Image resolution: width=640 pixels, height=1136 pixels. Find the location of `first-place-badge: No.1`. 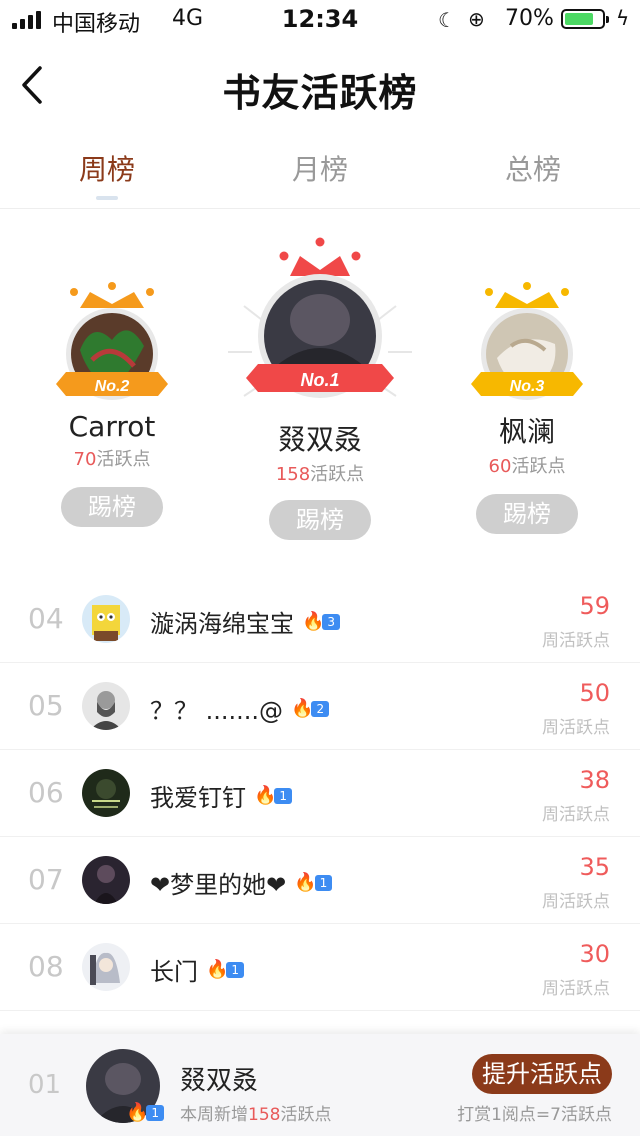

first-place-badge: No.1 is located at coordinates (320, 317).